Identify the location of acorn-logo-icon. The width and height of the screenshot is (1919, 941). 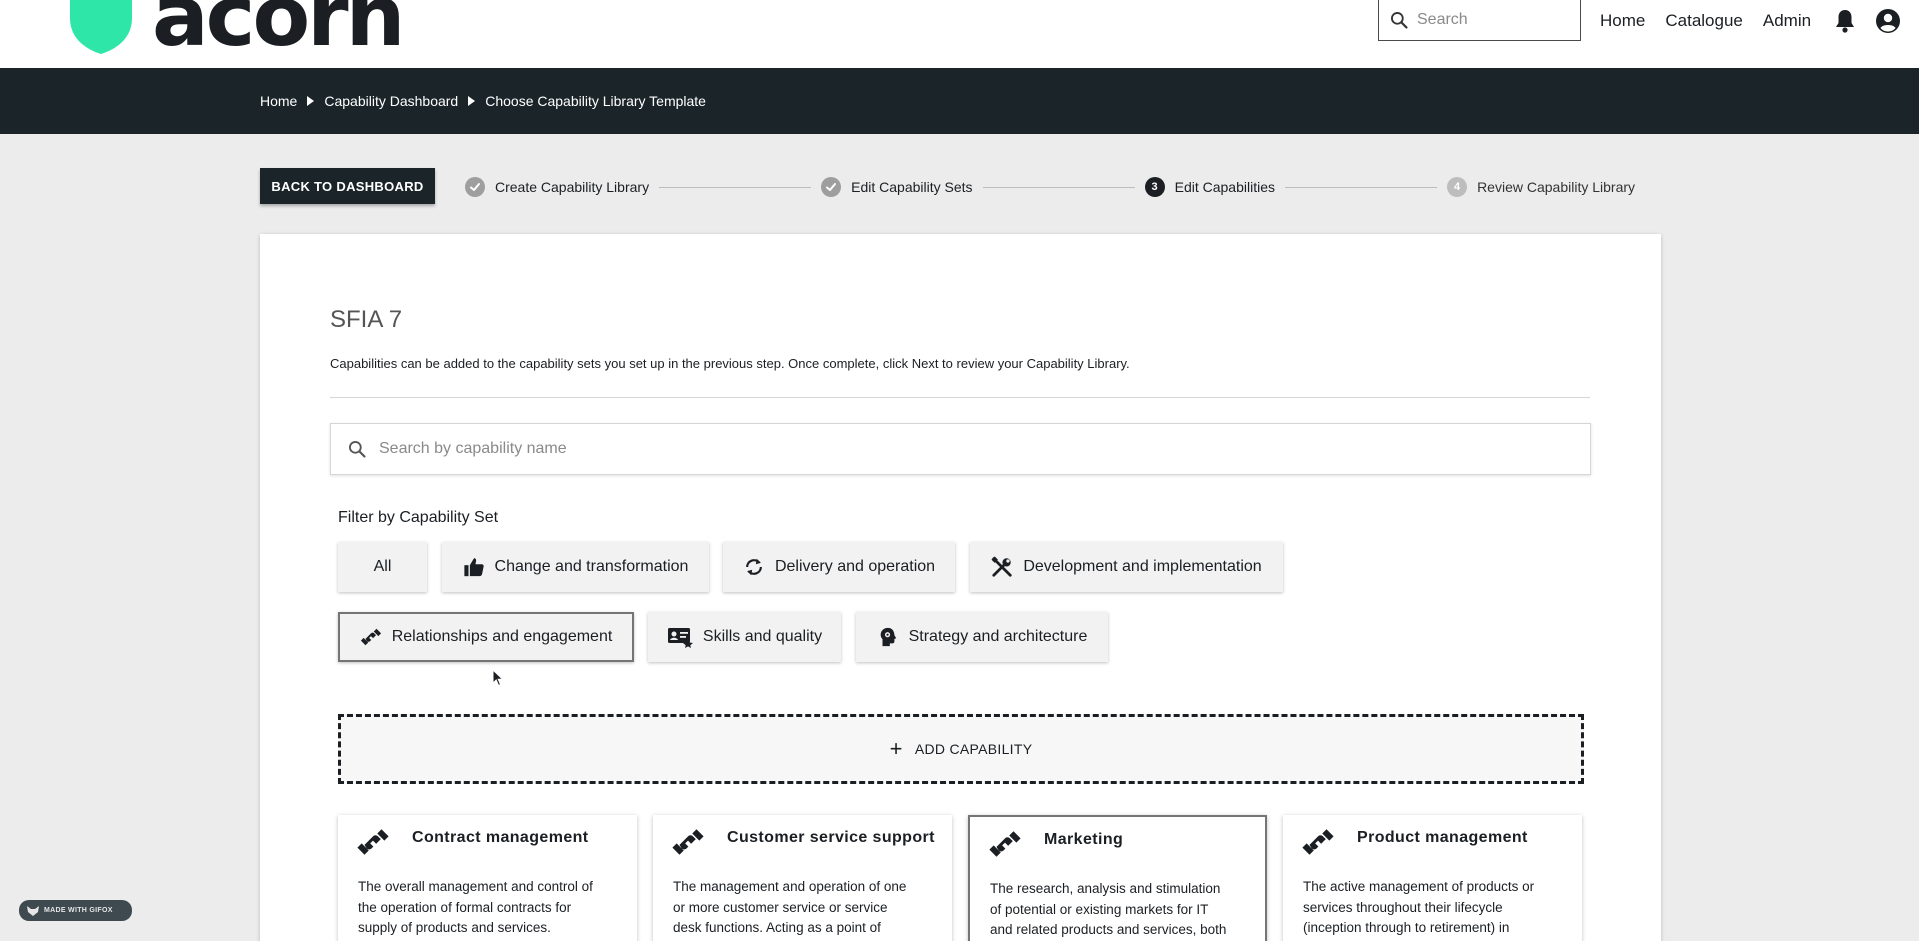
(101, 27).